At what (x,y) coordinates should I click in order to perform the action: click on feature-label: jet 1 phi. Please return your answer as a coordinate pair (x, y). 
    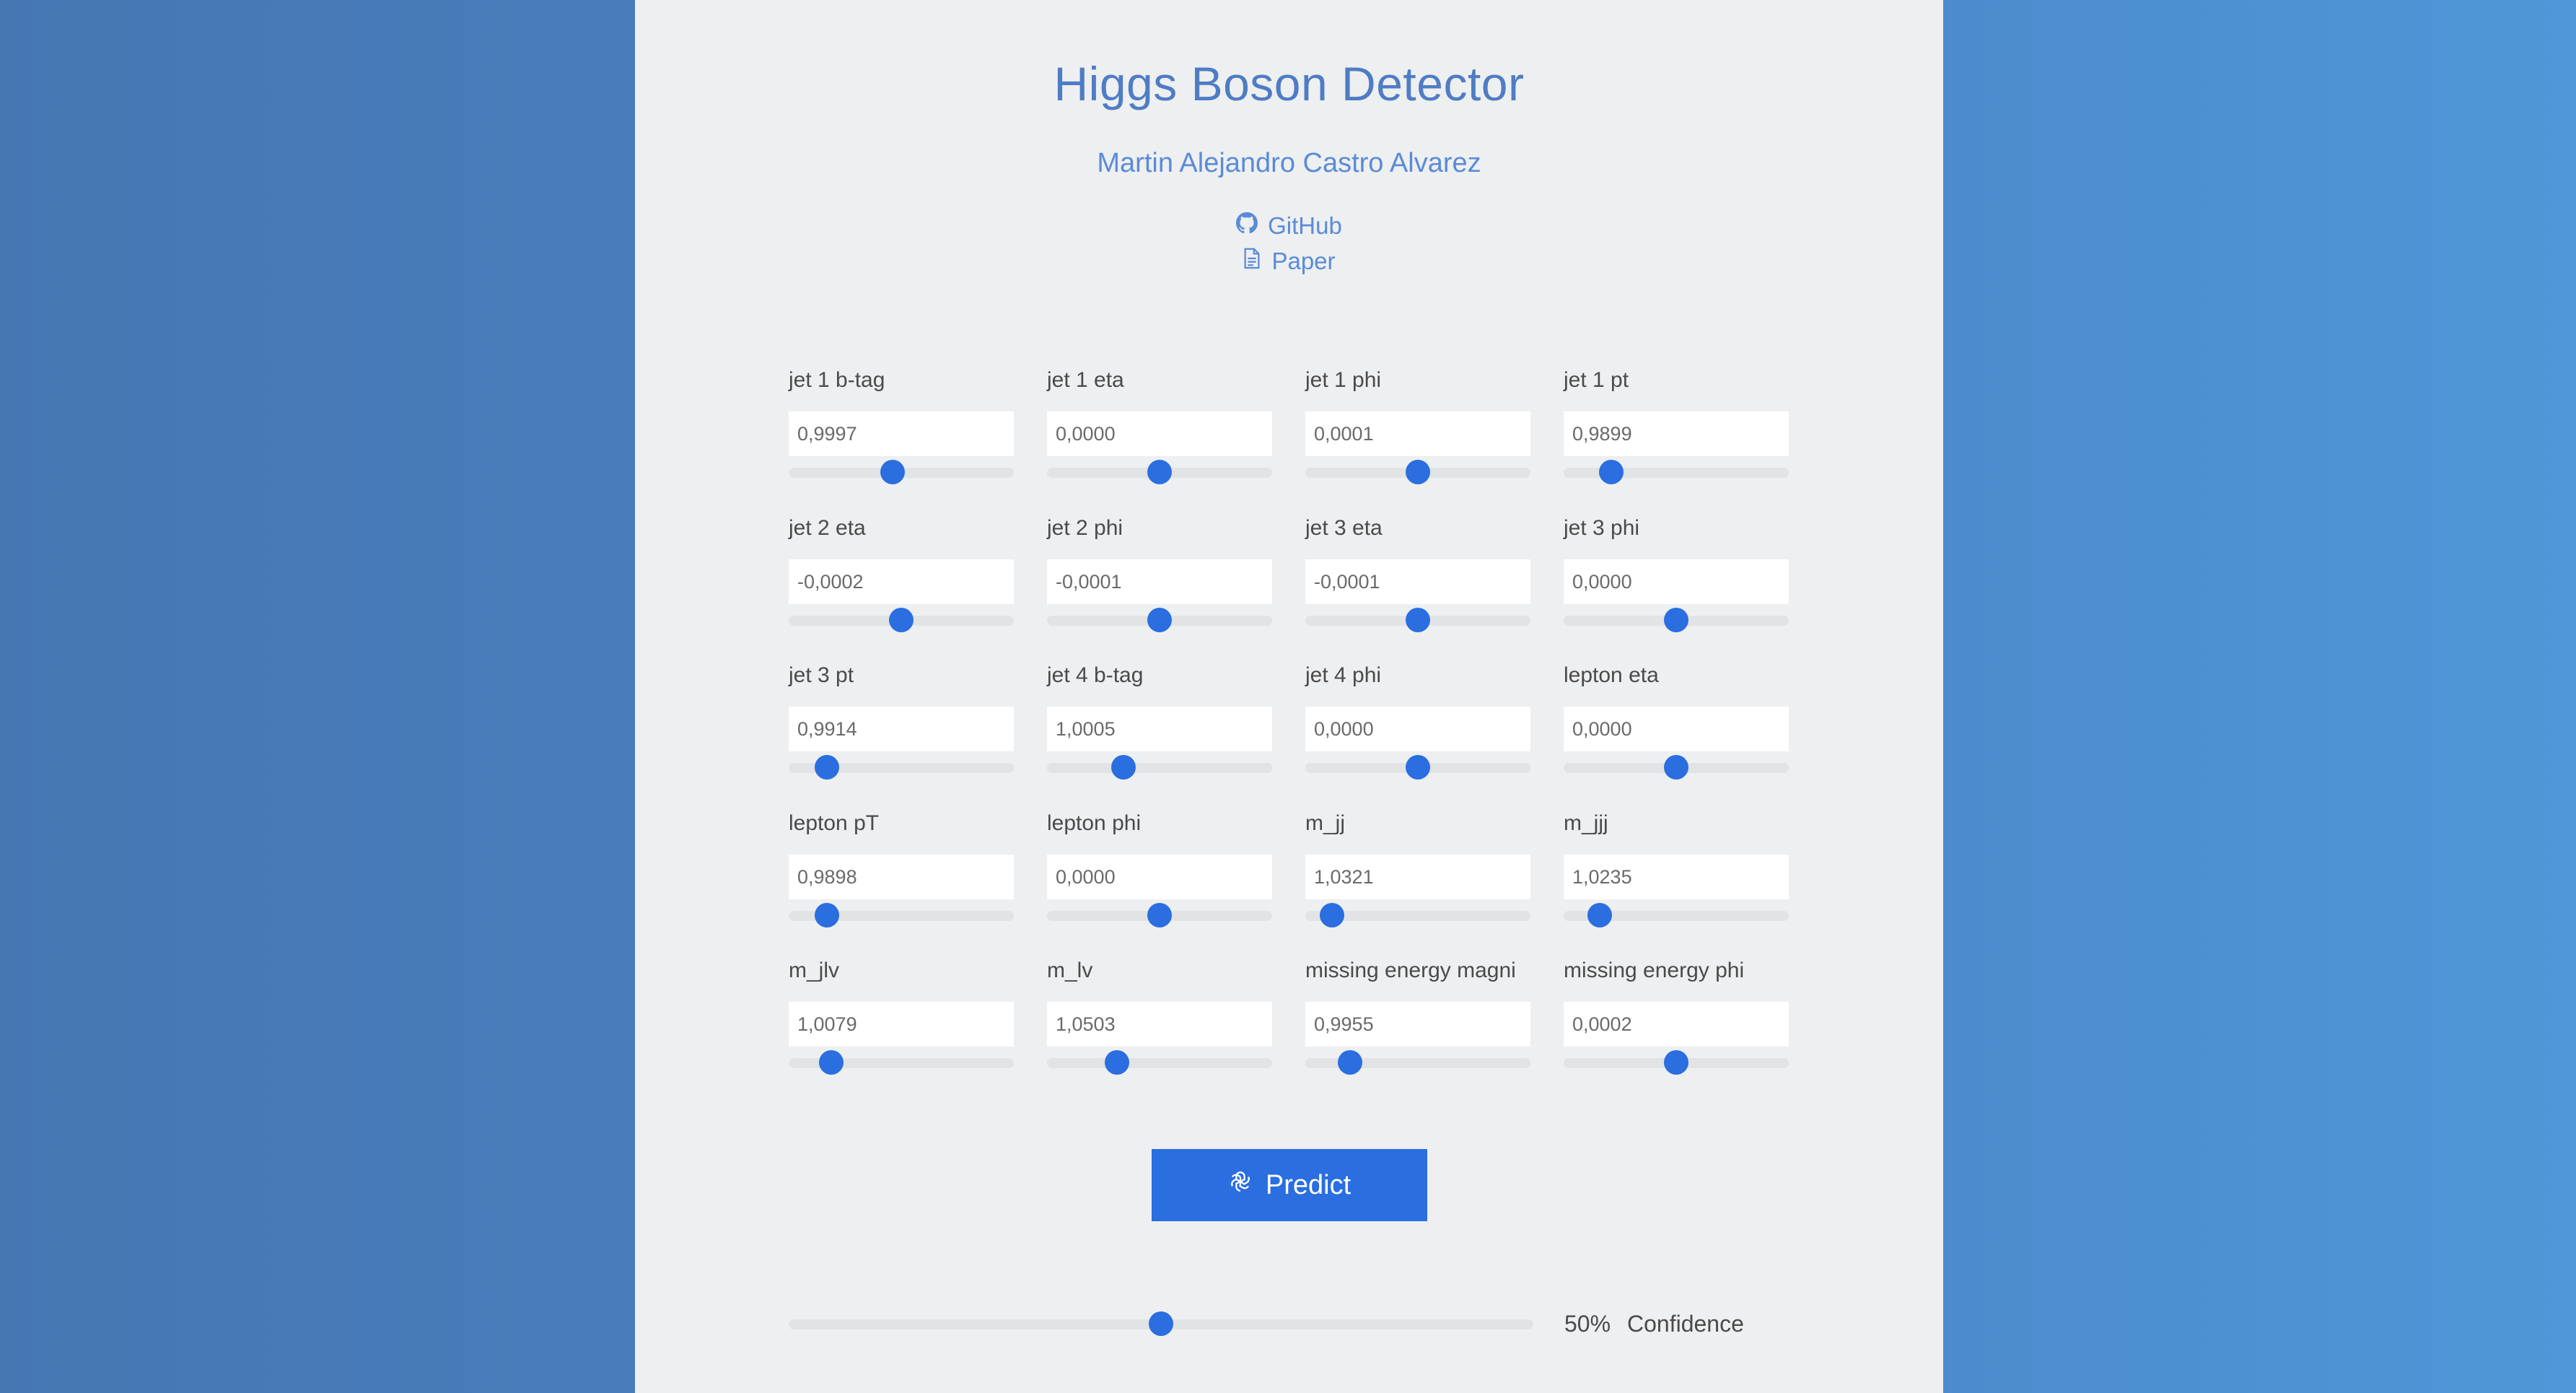
    Looking at the image, I should click on (1343, 380).